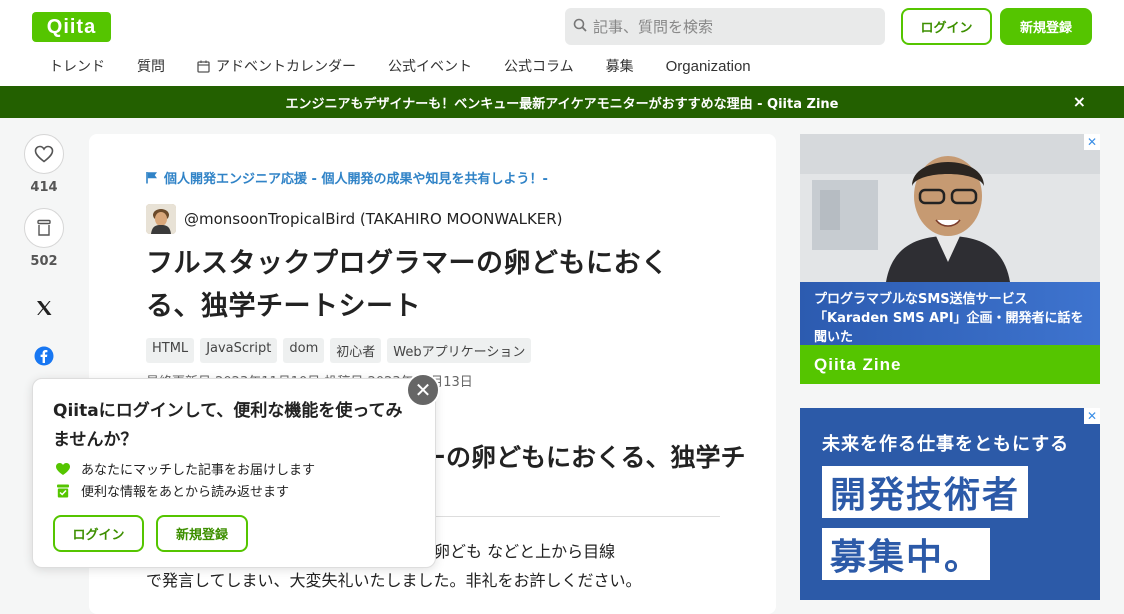  I want to click on ad-caption-line: 「Karaden SMS API」企画・開発者に話を聞いた, so click(949, 328).